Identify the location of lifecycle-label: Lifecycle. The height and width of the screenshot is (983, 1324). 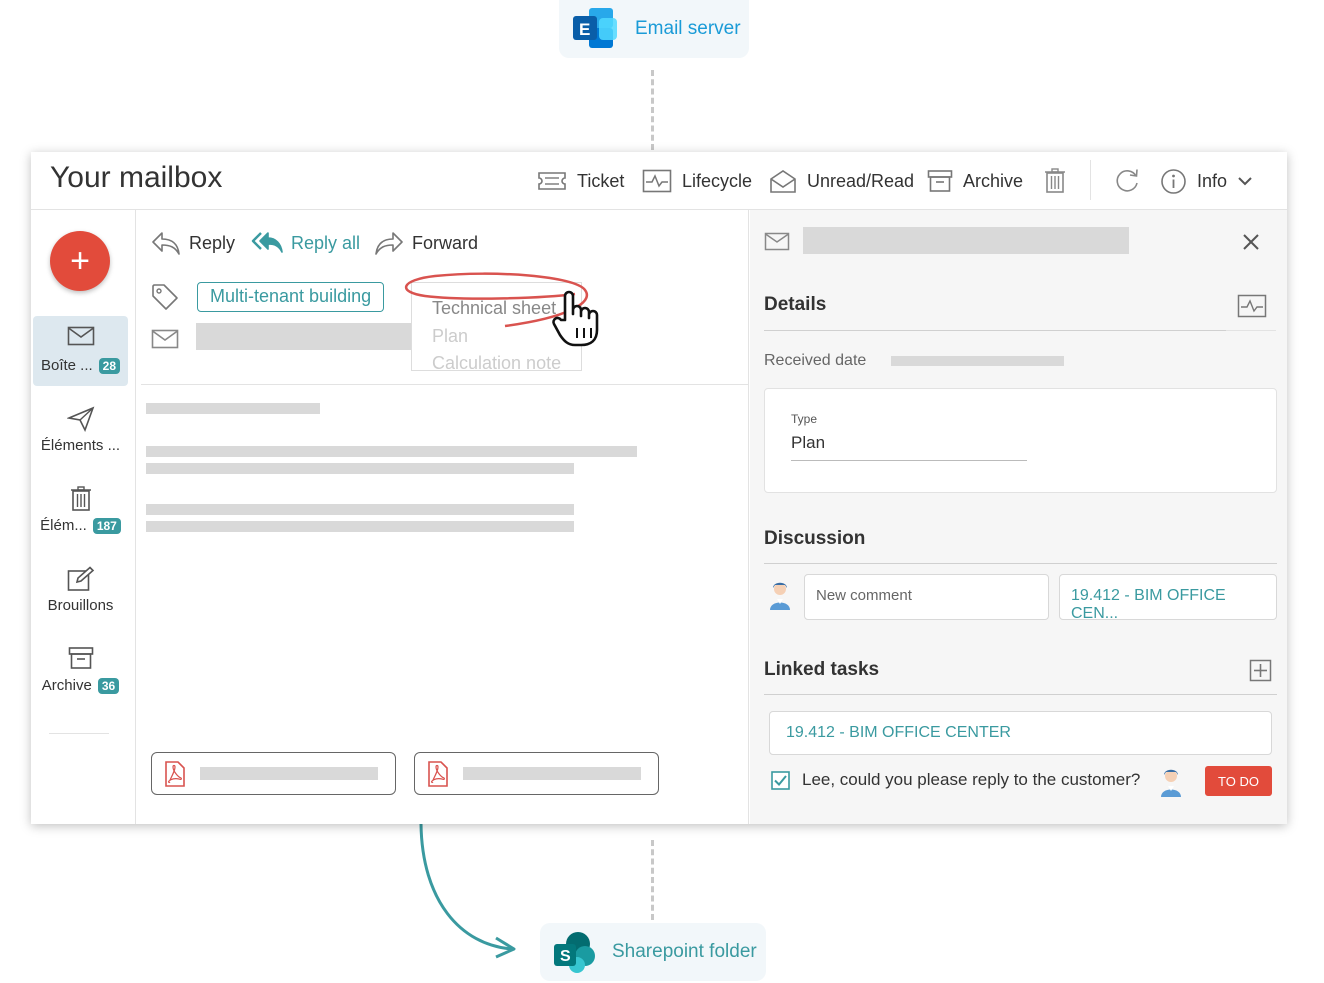
(717, 180).